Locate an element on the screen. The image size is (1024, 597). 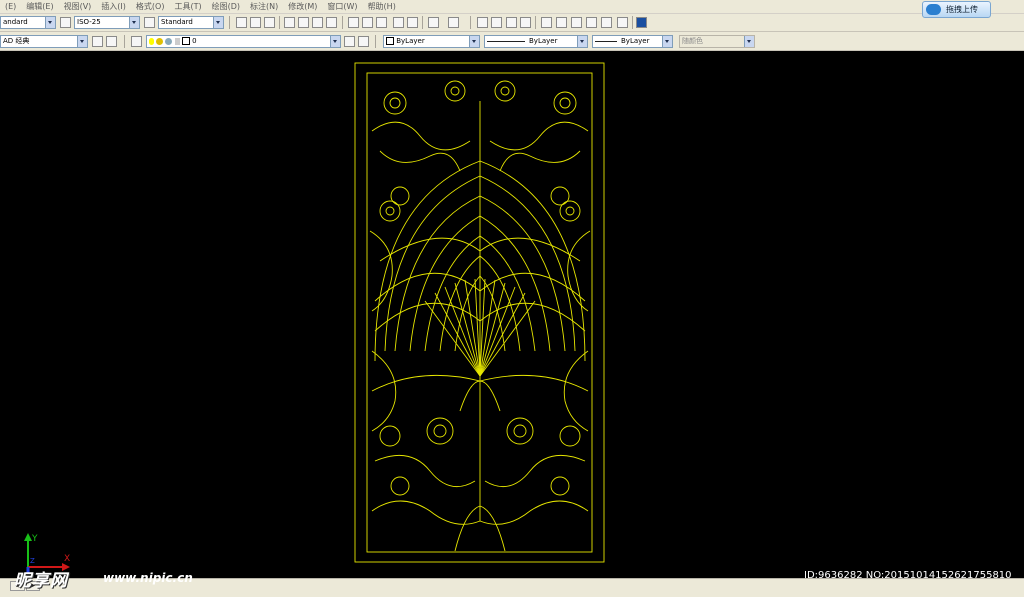
tool-palettes-icon is located at coordinates (576, 22).